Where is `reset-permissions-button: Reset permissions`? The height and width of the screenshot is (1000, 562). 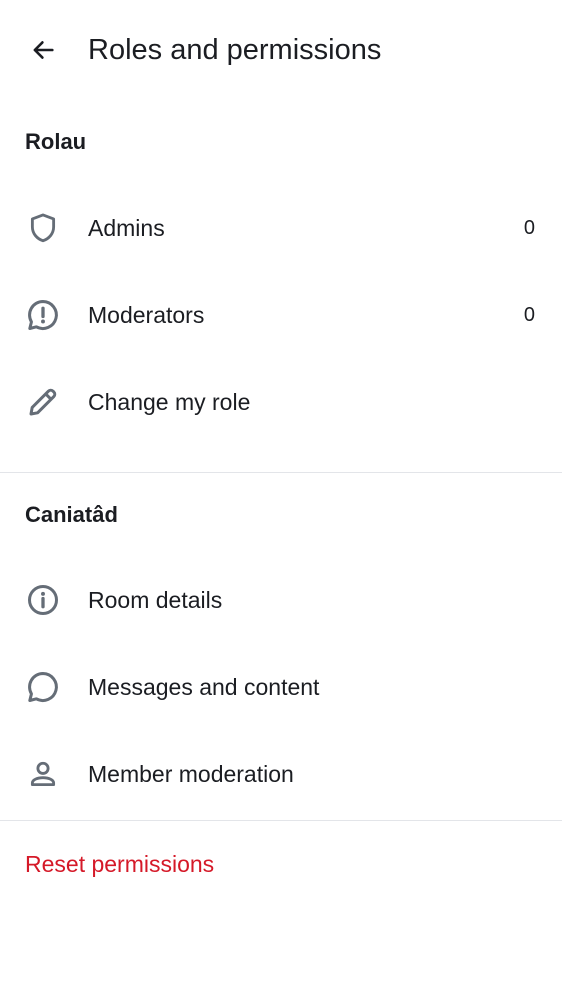
reset-permissions-button: Reset permissions is located at coordinates (119, 864).